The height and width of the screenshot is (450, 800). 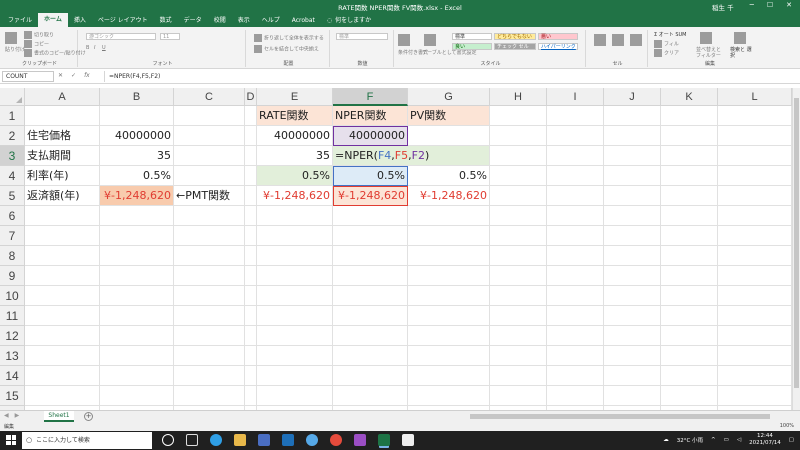 What do you see at coordinates (137, 196) in the screenshot?
I see `cell-b5: ¥-1,248,620` at bounding box center [137, 196].